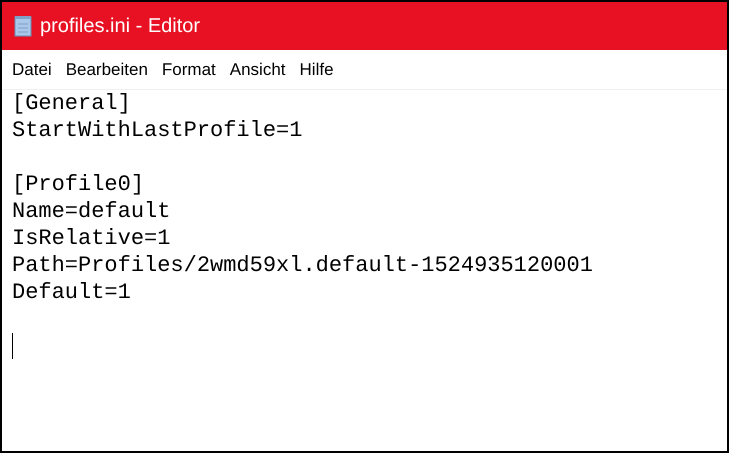 The width and height of the screenshot is (729, 453). I want to click on text-line: [Profile0], so click(78, 184).